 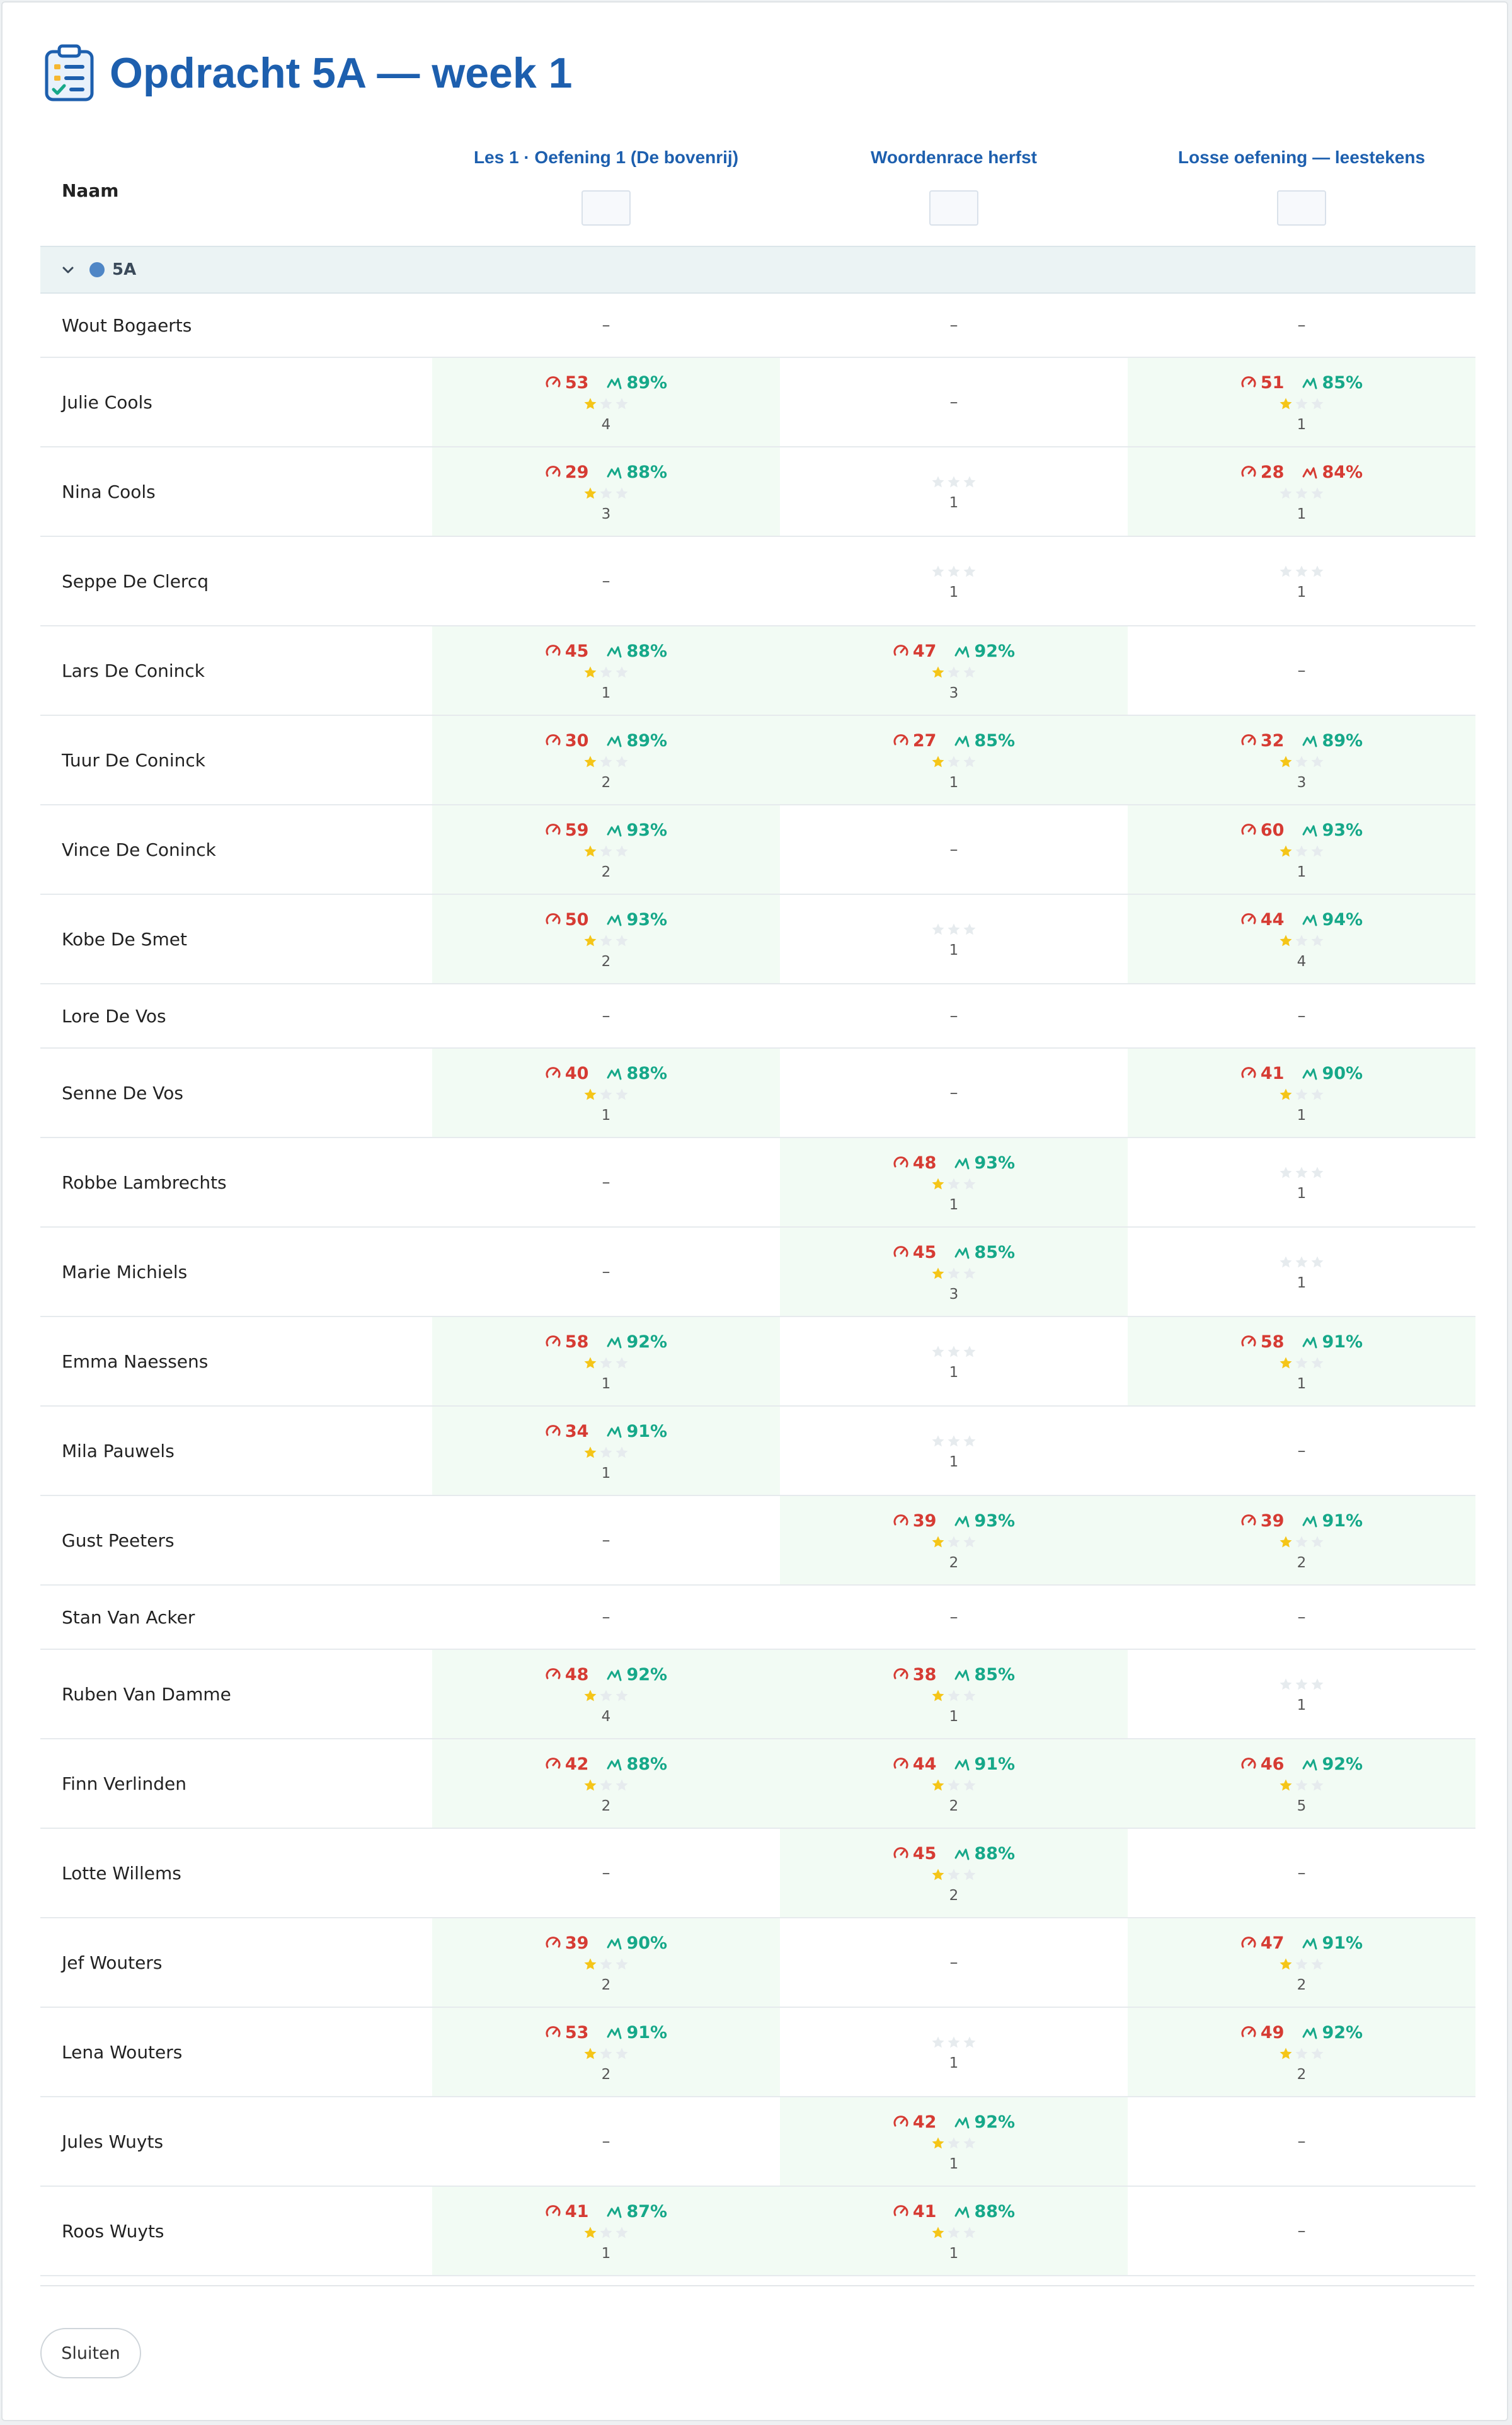 I want to click on table-row: Gust Peeters – 39 93% 2 39 91% 2, so click(x=757, y=1540).